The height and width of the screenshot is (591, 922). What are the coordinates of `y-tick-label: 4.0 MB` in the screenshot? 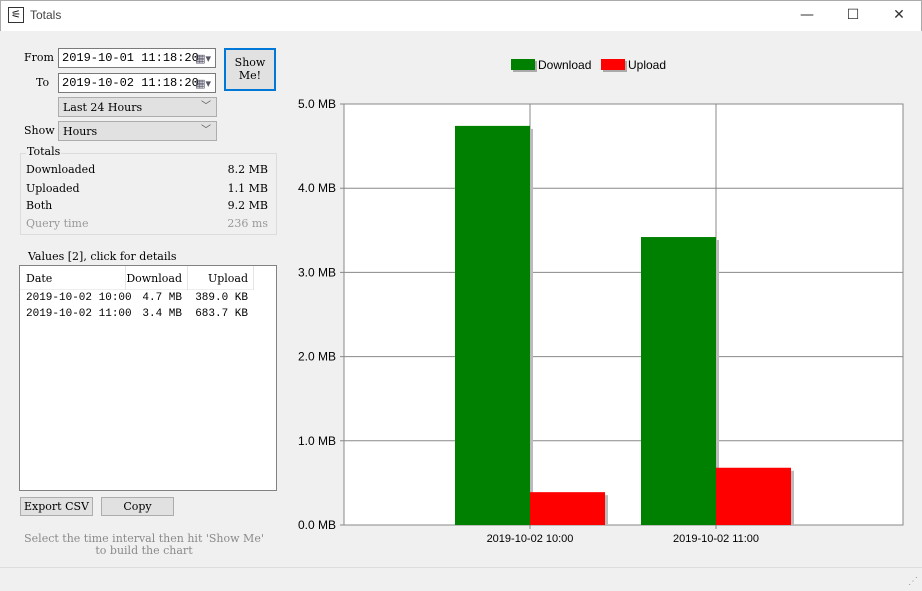 It's located at (317, 188).